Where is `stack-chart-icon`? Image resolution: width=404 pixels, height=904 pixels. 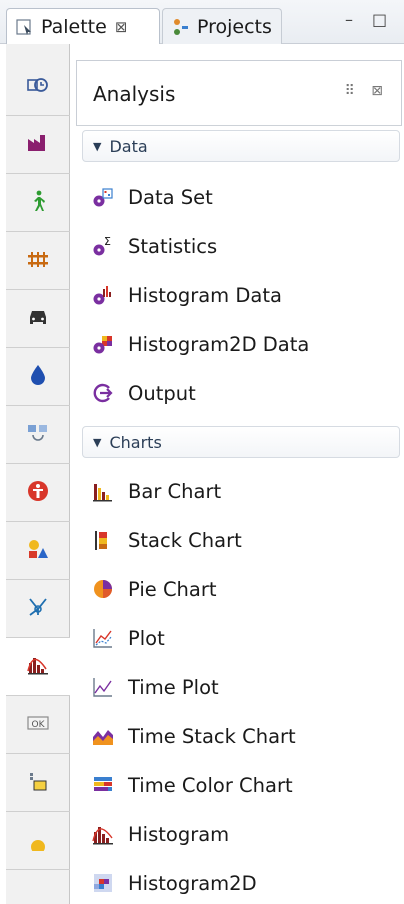
stack-chart-icon is located at coordinates (103, 540).